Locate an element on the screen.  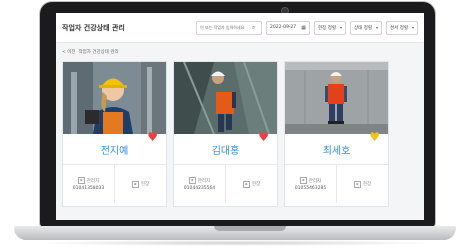
worker-name: 전지예 is located at coordinates (115, 149).